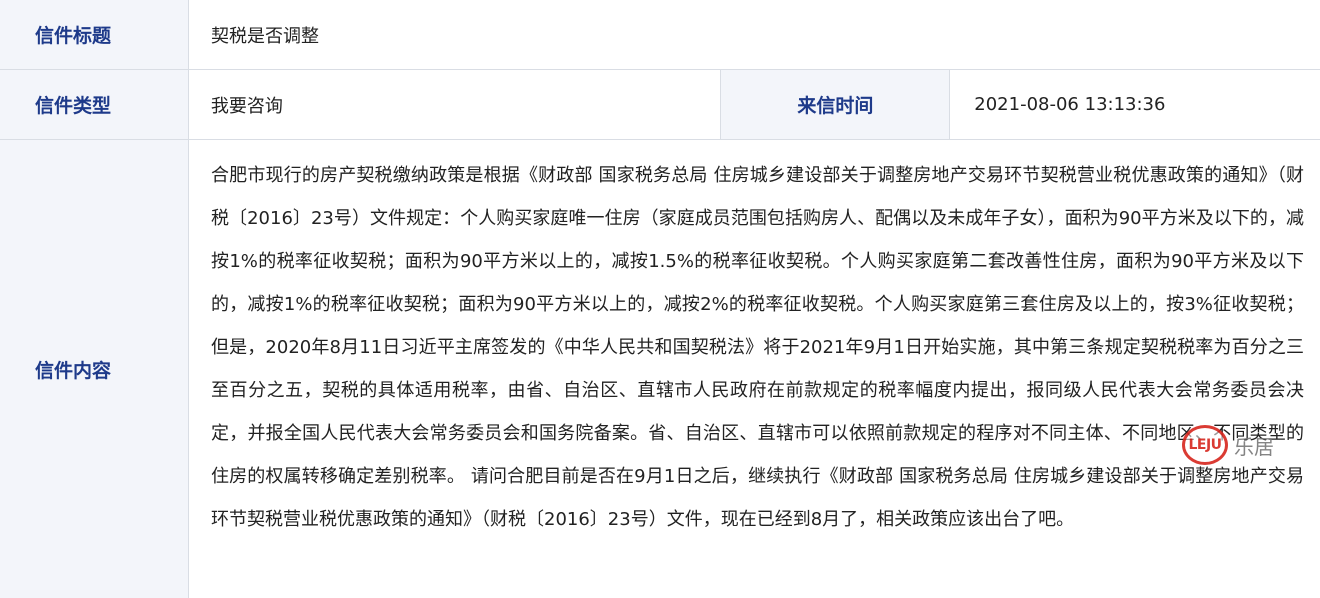  What do you see at coordinates (94, 104) in the screenshot?
I see `type-label: 信件类型` at bounding box center [94, 104].